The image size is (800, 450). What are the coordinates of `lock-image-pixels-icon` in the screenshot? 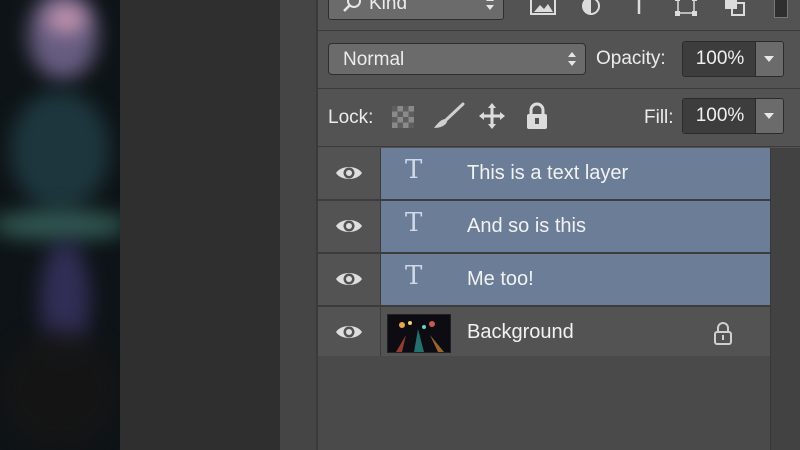 It's located at (449, 118).